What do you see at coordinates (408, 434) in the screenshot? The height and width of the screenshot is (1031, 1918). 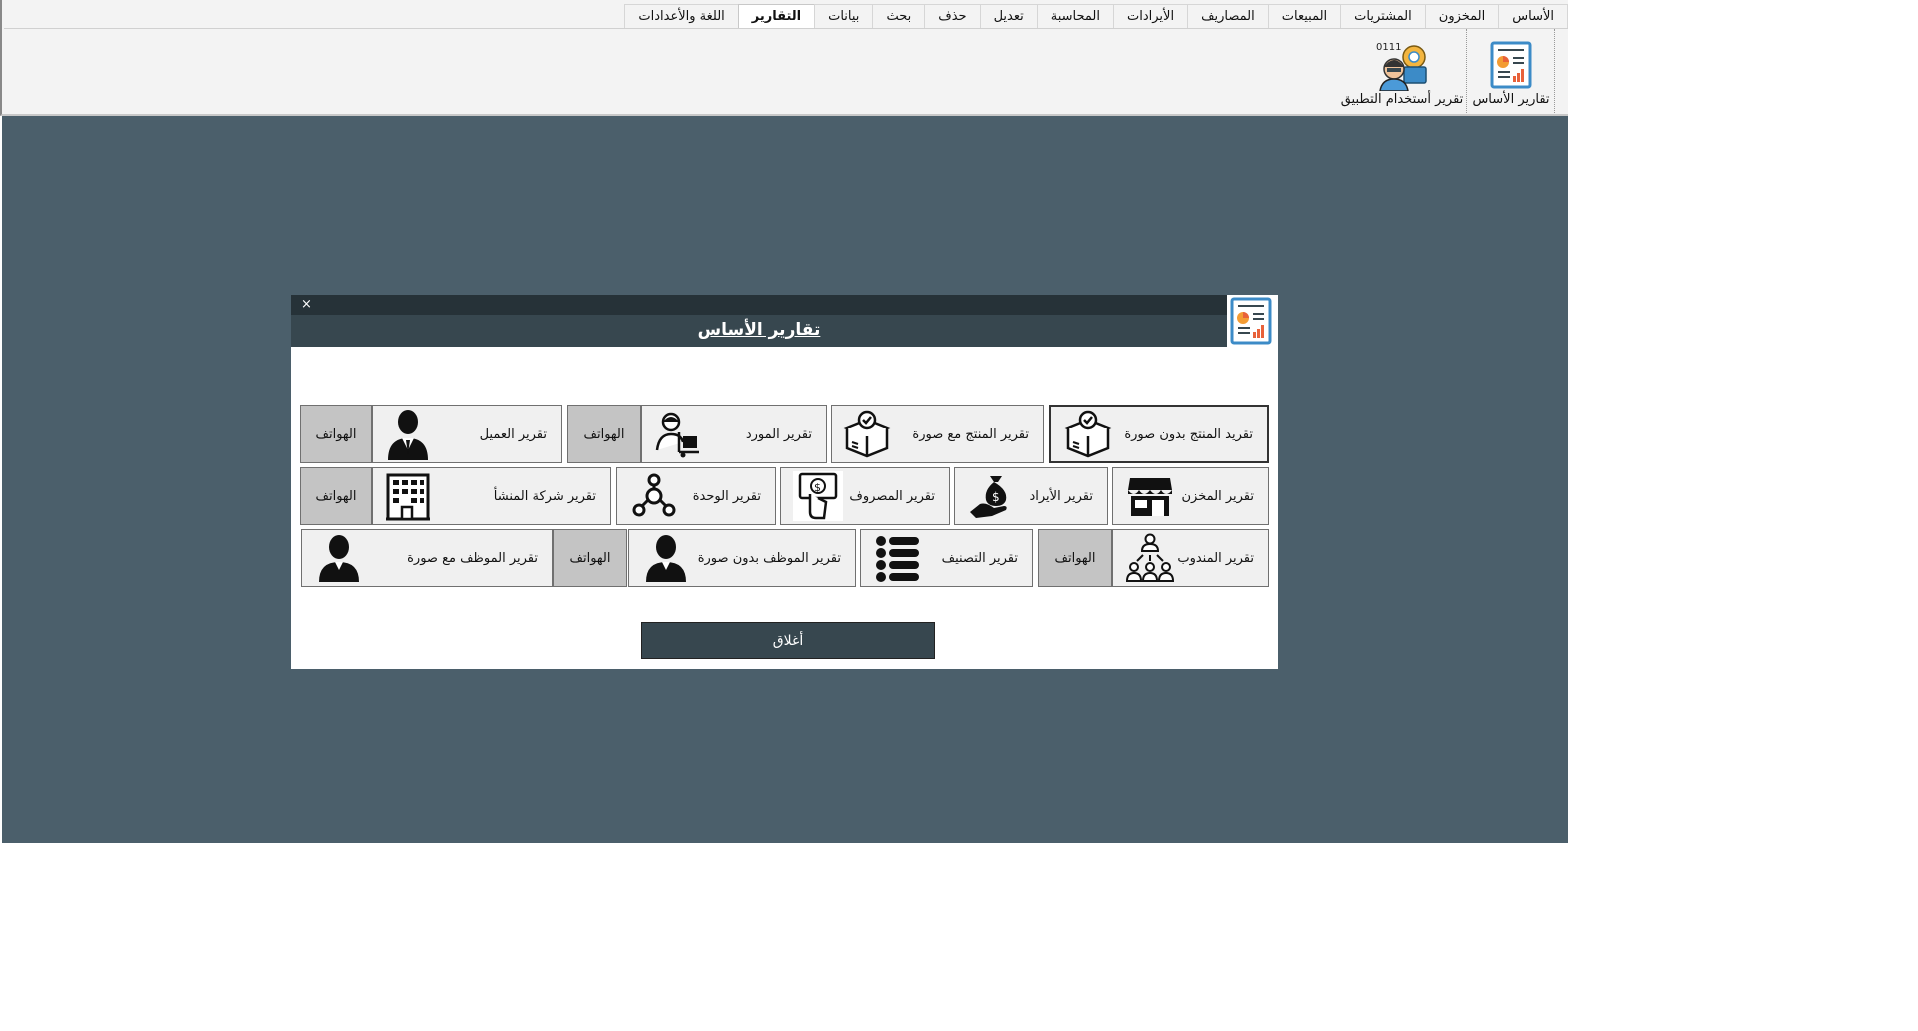 I see `businessman-icon` at bounding box center [408, 434].